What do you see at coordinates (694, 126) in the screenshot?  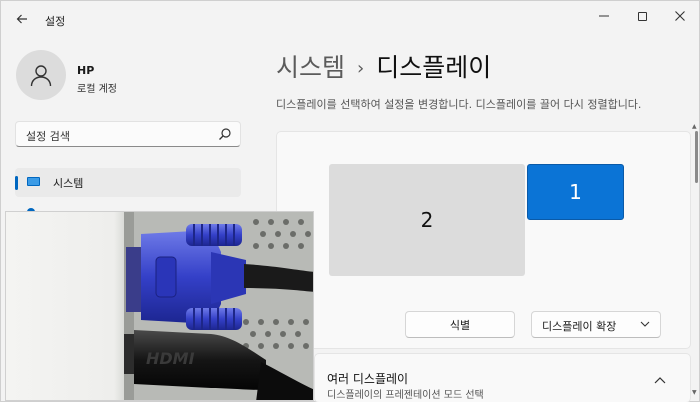 I see `scroll-up-arrow: ▲` at bounding box center [694, 126].